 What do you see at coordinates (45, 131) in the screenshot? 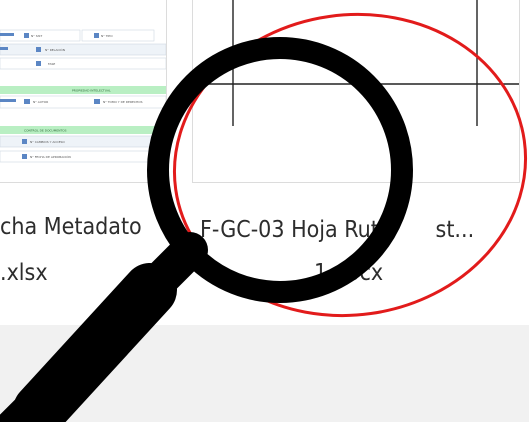
I see `preview-band2: CONTROL DE DOCUMENTOS` at bounding box center [45, 131].